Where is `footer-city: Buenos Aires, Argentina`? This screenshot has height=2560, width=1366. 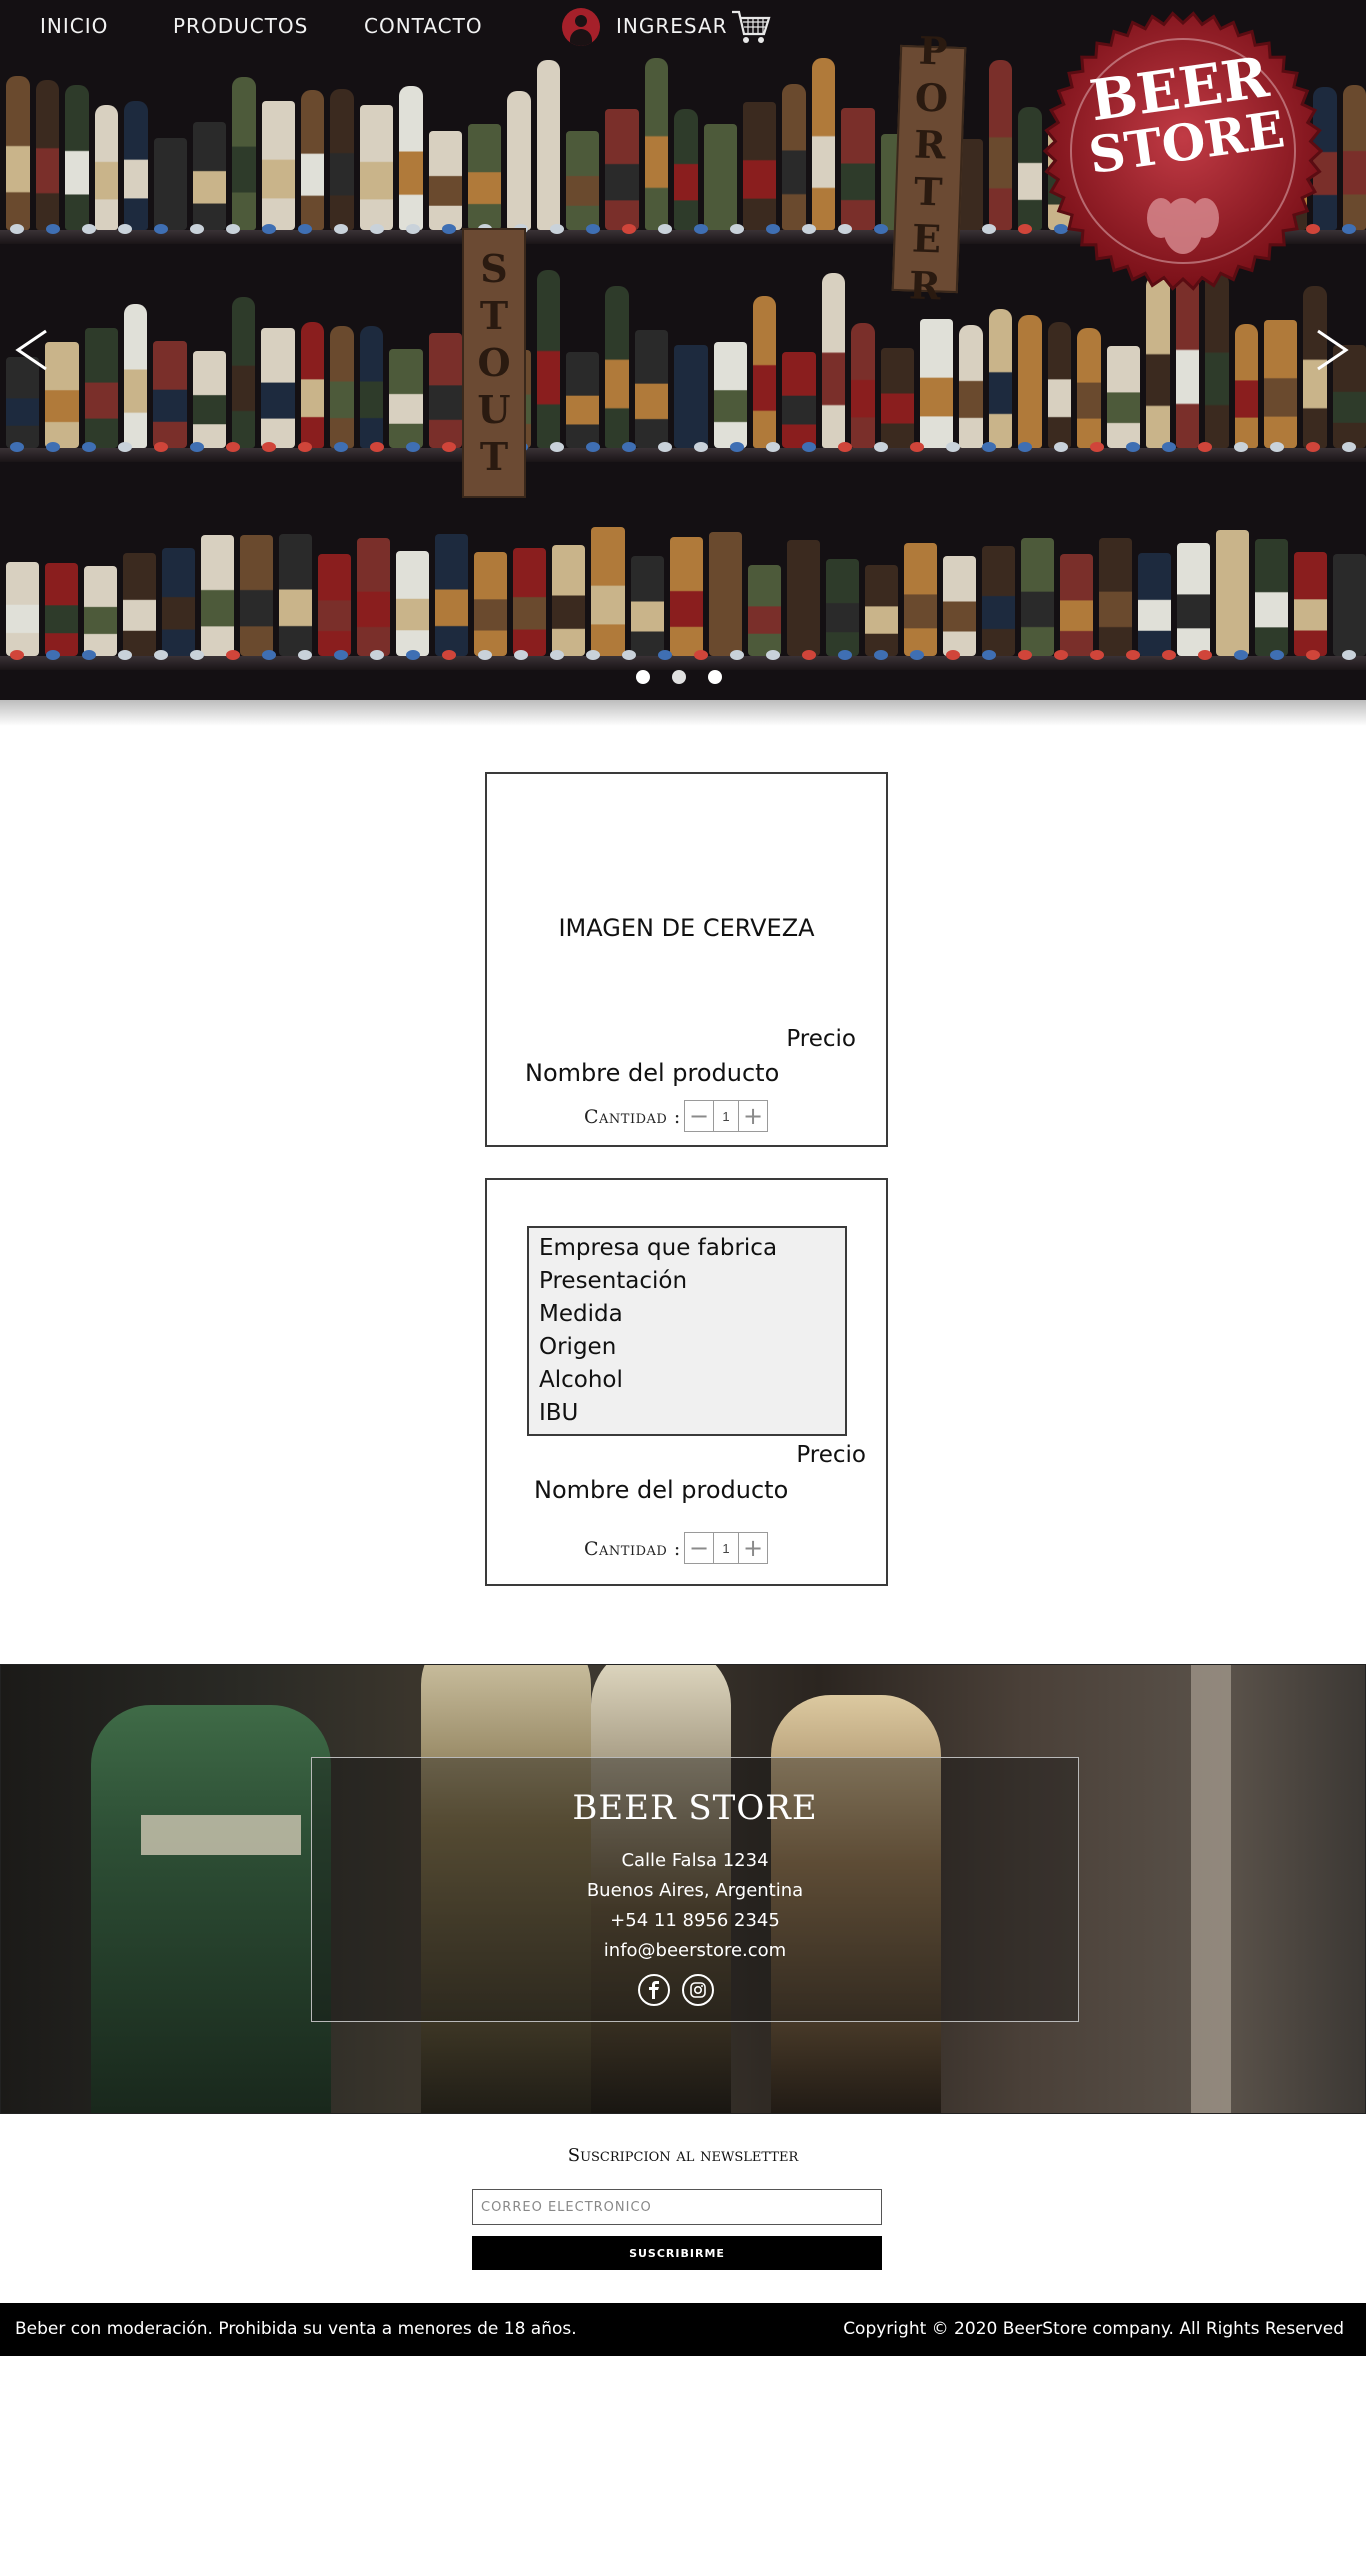 footer-city: Buenos Aires, Argentina is located at coordinates (695, 1890).